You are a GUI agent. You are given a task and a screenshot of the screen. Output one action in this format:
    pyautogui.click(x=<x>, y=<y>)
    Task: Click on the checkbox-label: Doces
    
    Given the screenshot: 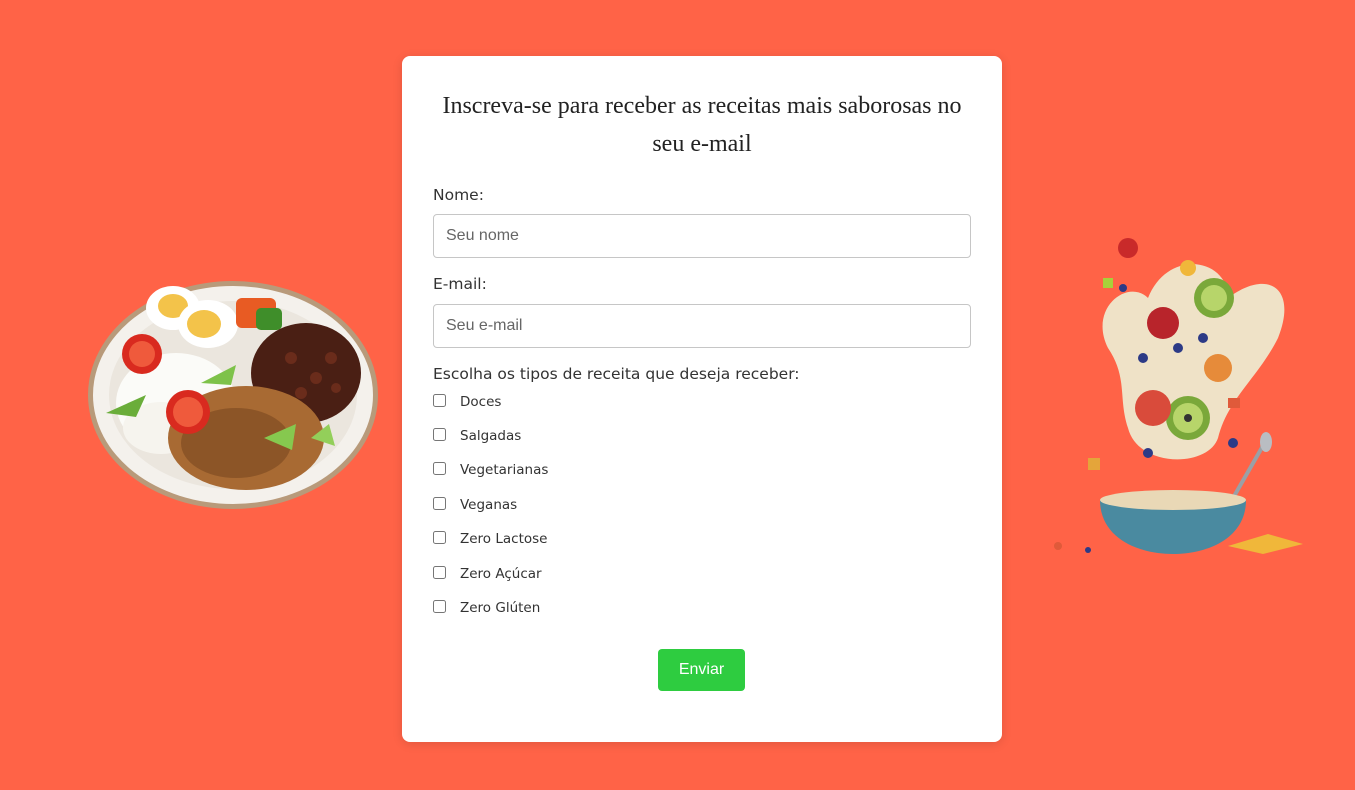 What is the action you would take?
    pyautogui.click(x=481, y=402)
    